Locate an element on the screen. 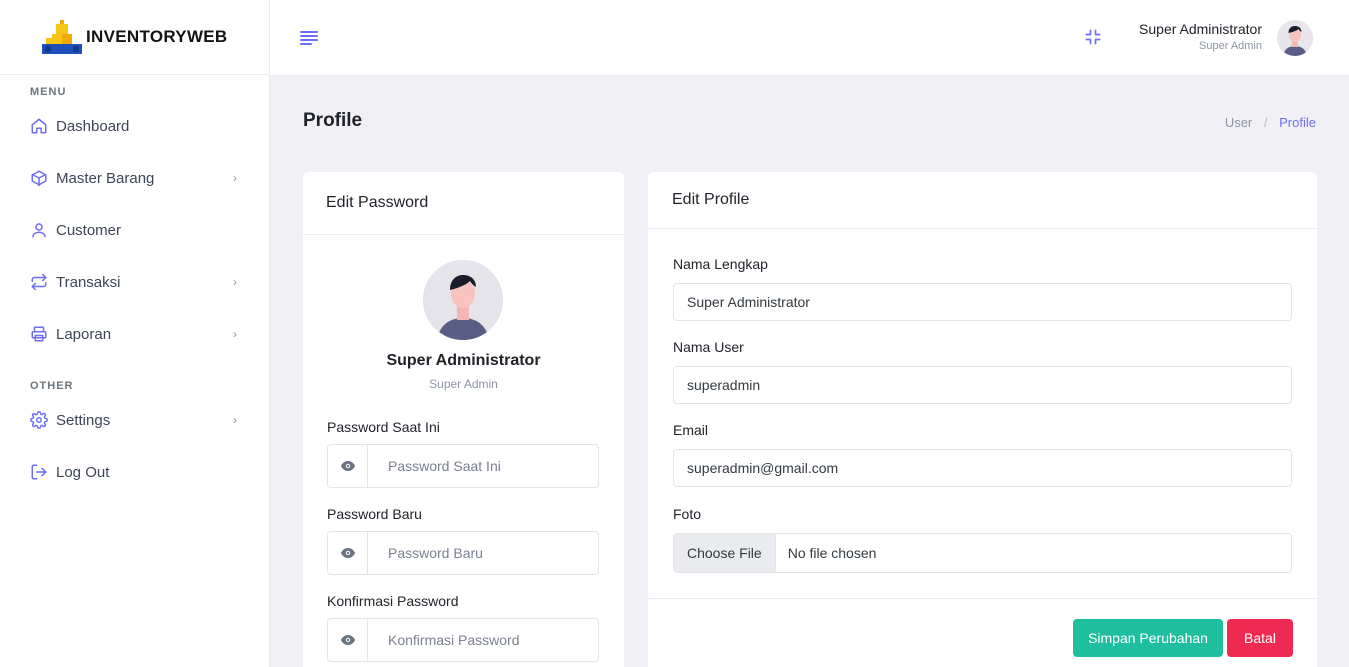  new-password-group is located at coordinates (463, 553).